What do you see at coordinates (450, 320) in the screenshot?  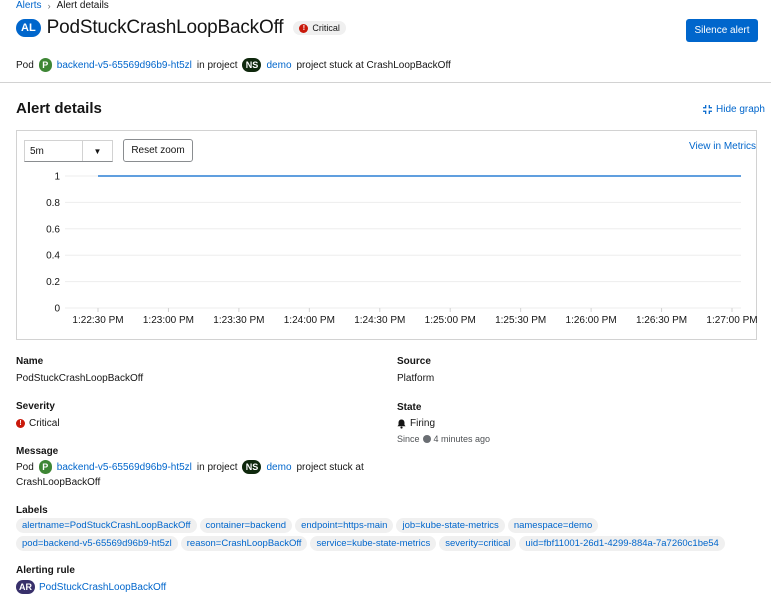 I see `x-tick-label: 1:25:00 PM` at bounding box center [450, 320].